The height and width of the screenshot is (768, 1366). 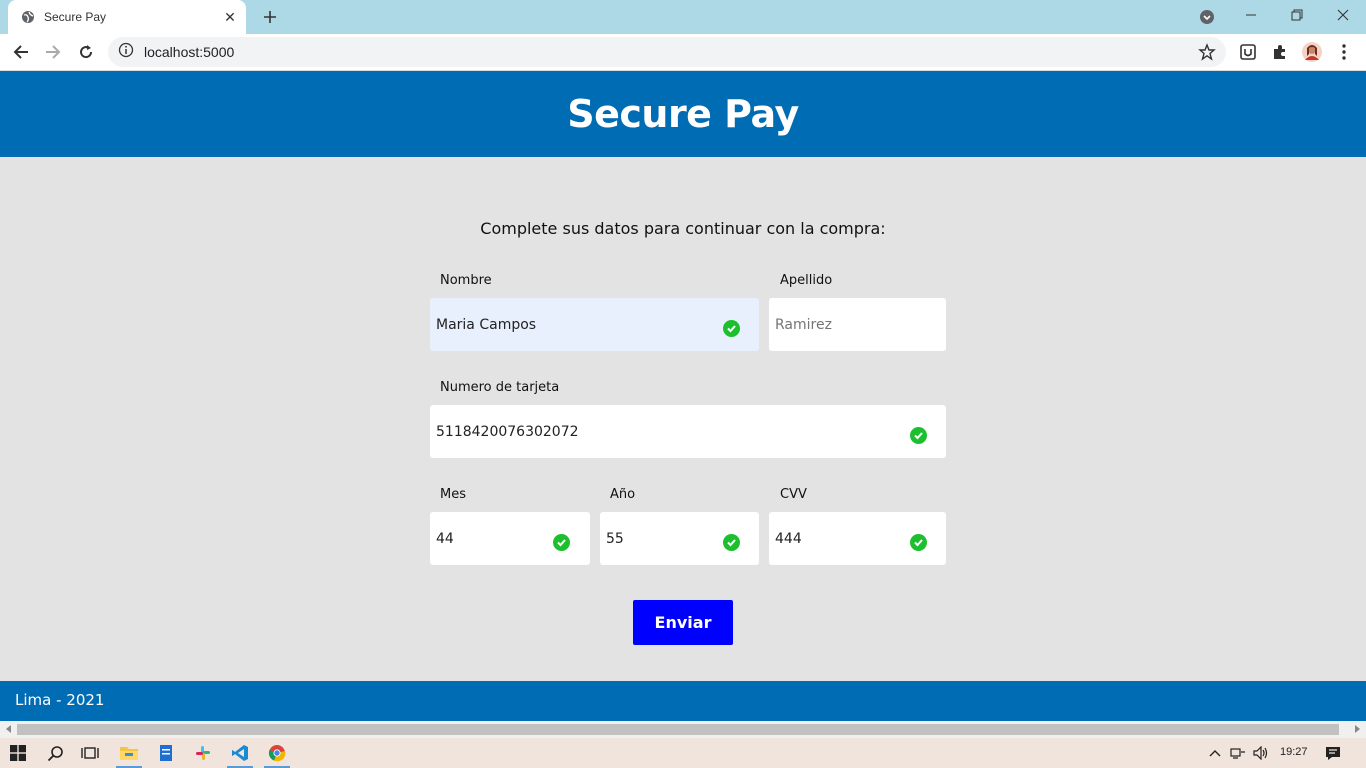 What do you see at coordinates (129, 753) in the screenshot?
I see `file-explorer-icon` at bounding box center [129, 753].